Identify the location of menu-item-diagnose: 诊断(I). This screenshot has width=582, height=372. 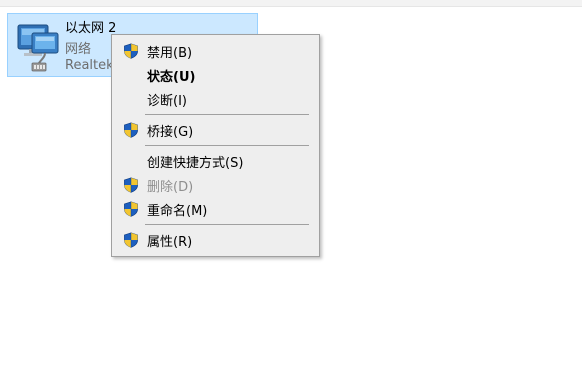
(215, 99).